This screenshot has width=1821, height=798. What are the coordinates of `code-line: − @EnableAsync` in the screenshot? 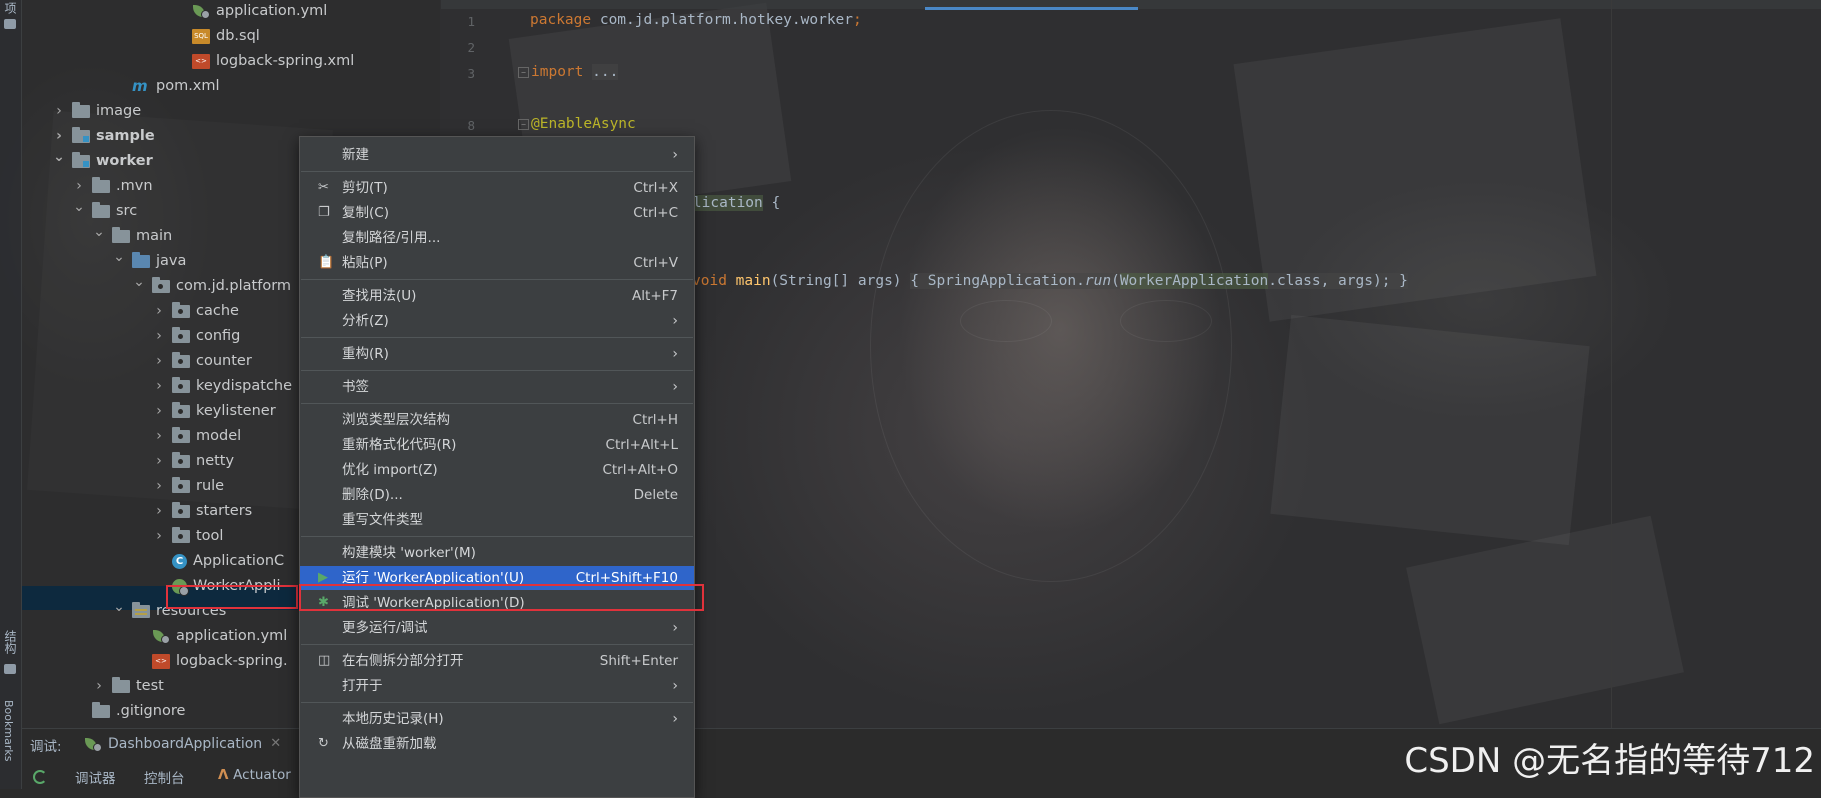 It's located at (577, 124).